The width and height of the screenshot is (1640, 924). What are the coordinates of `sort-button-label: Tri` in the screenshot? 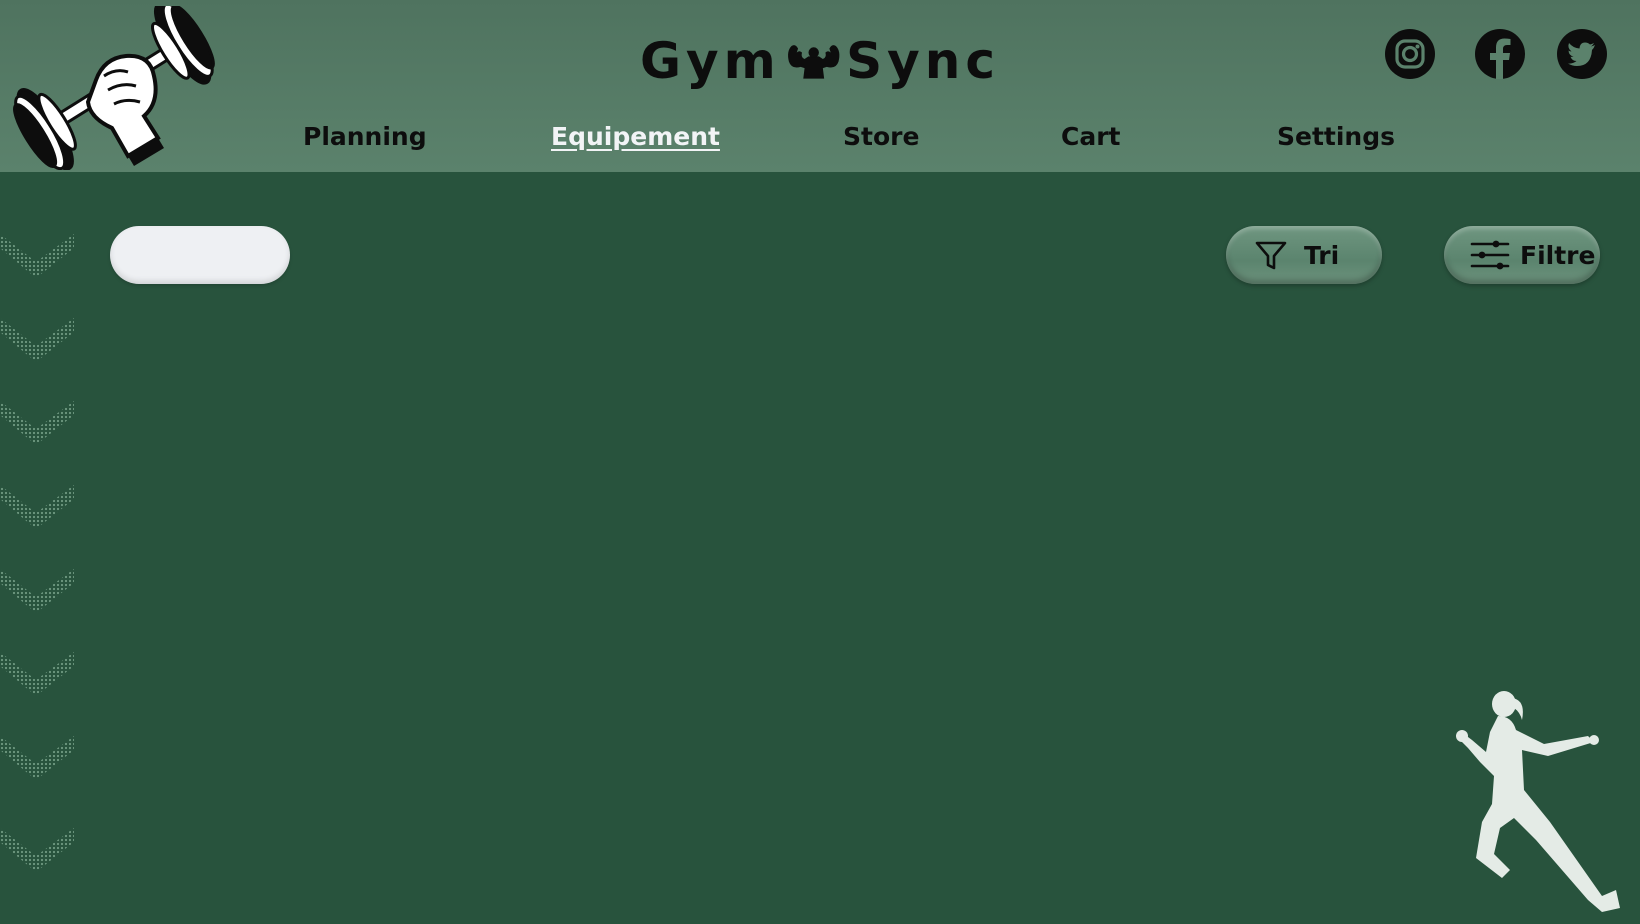 It's located at (1322, 255).